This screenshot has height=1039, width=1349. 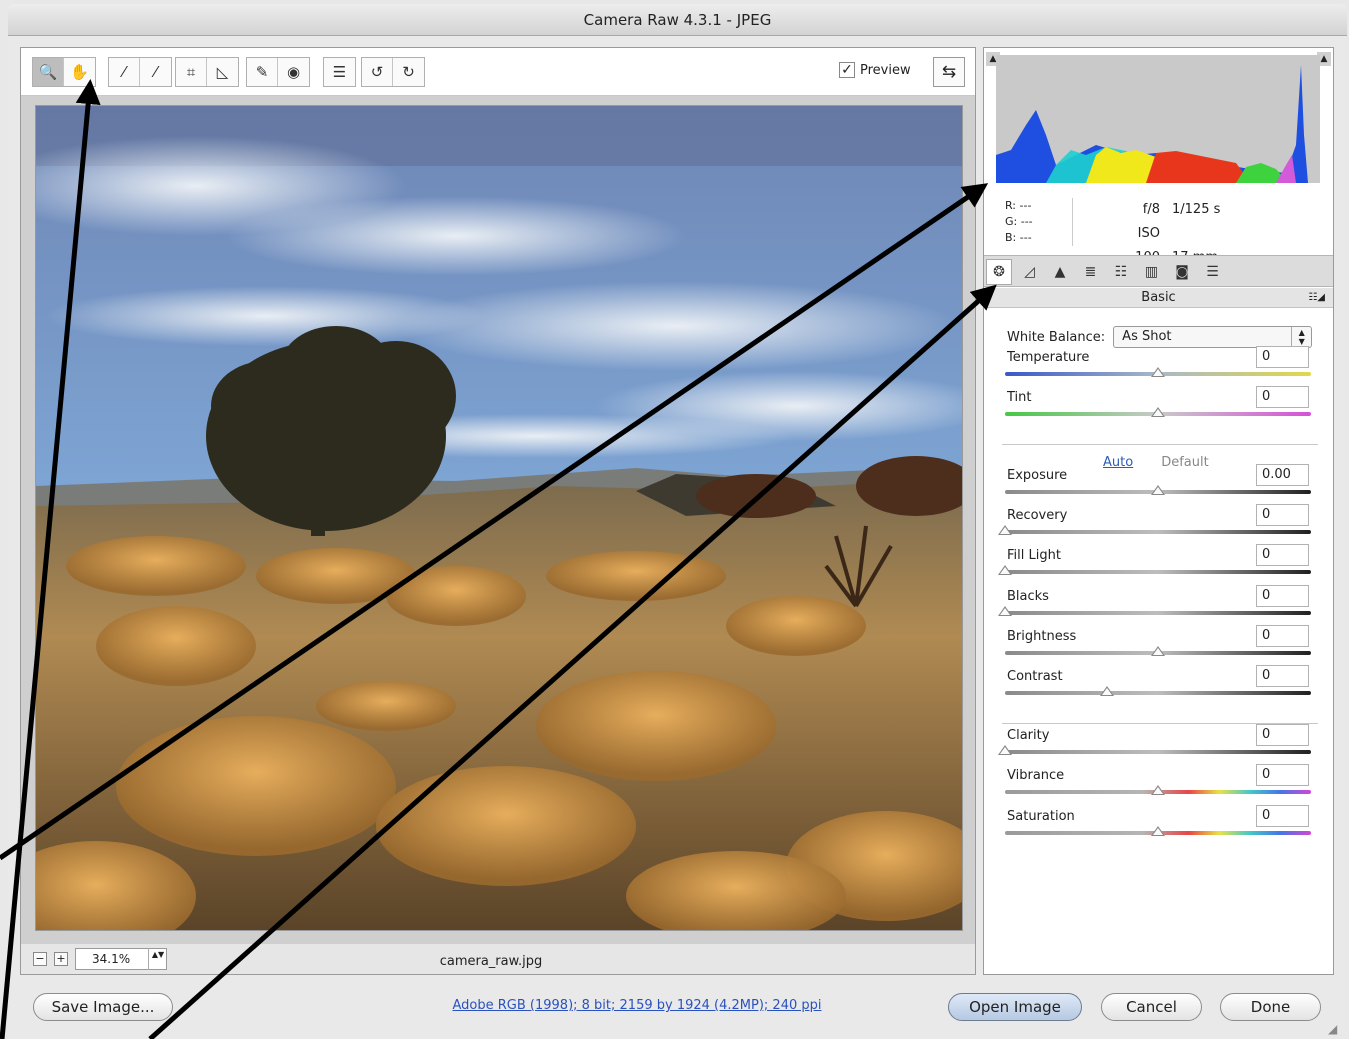 I want to click on exposure-label: Exposure, so click(x=1037, y=475).